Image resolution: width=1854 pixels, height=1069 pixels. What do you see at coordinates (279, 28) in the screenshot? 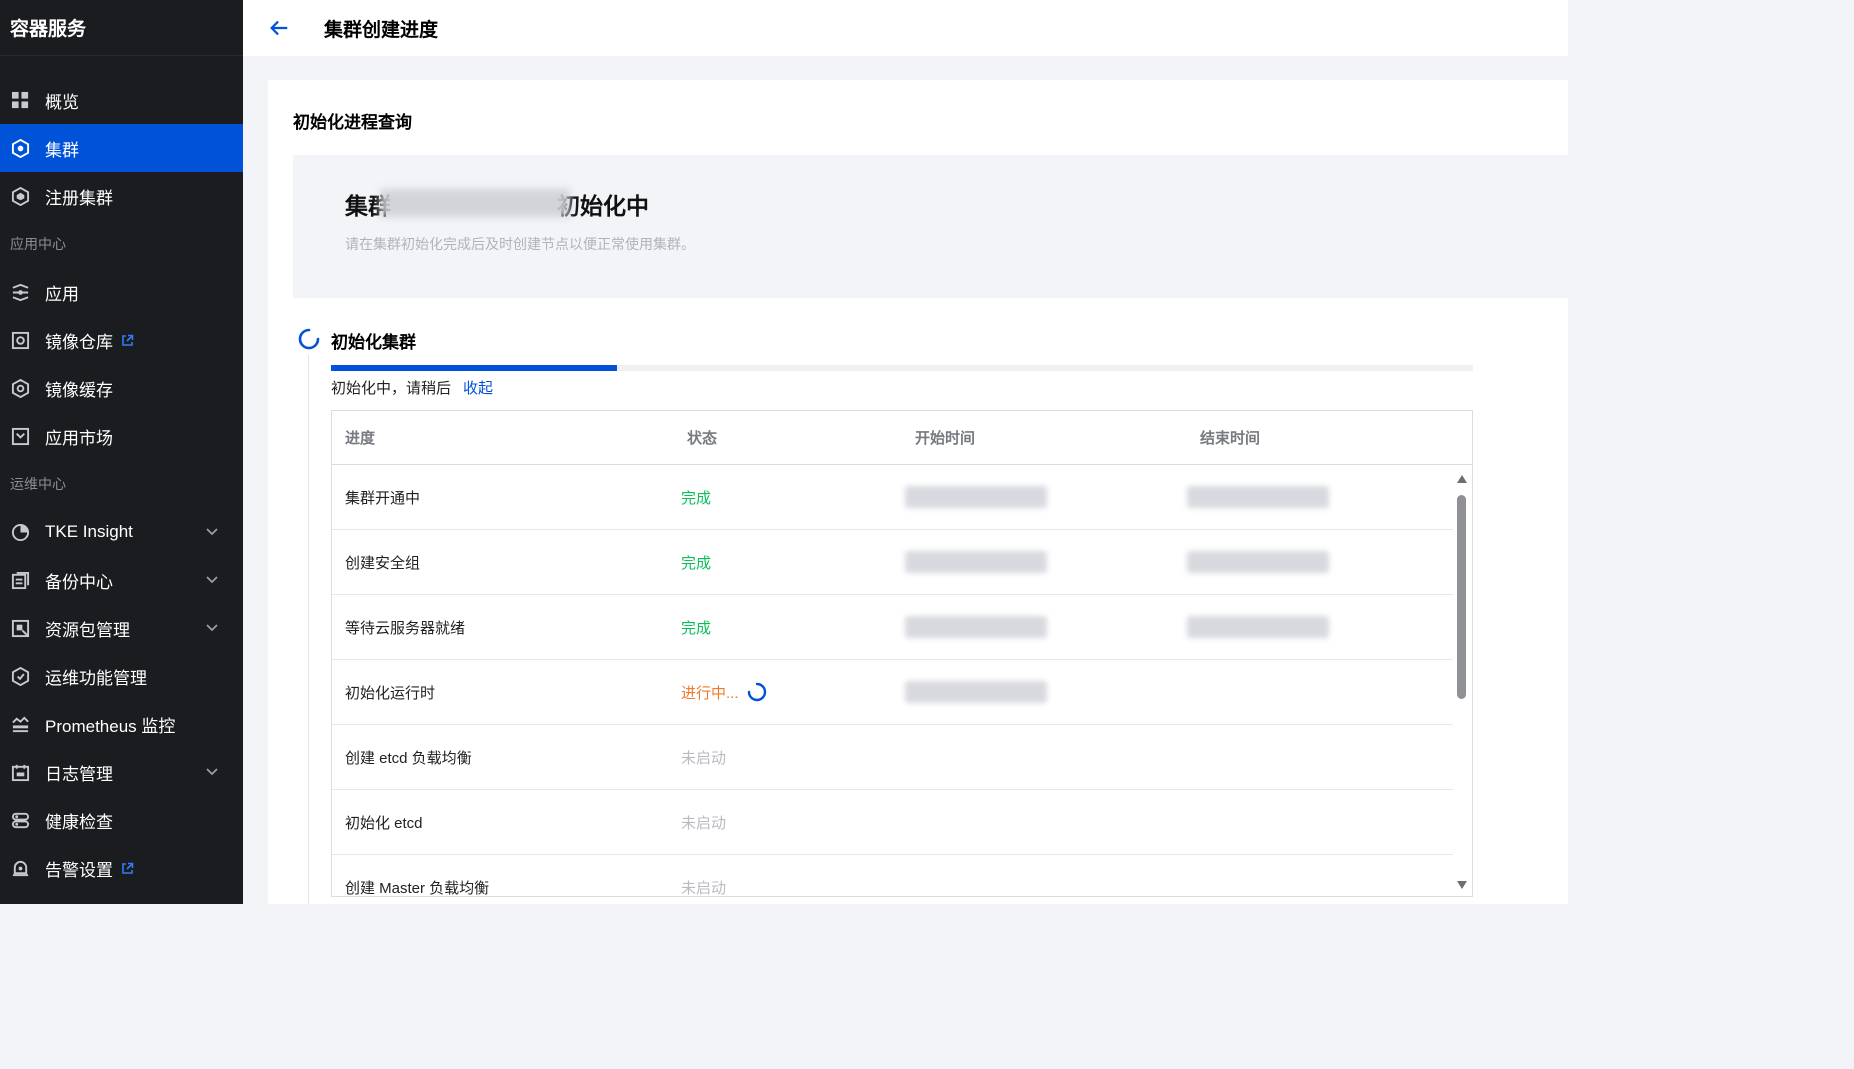
I see `back-arrow-icon` at bounding box center [279, 28].